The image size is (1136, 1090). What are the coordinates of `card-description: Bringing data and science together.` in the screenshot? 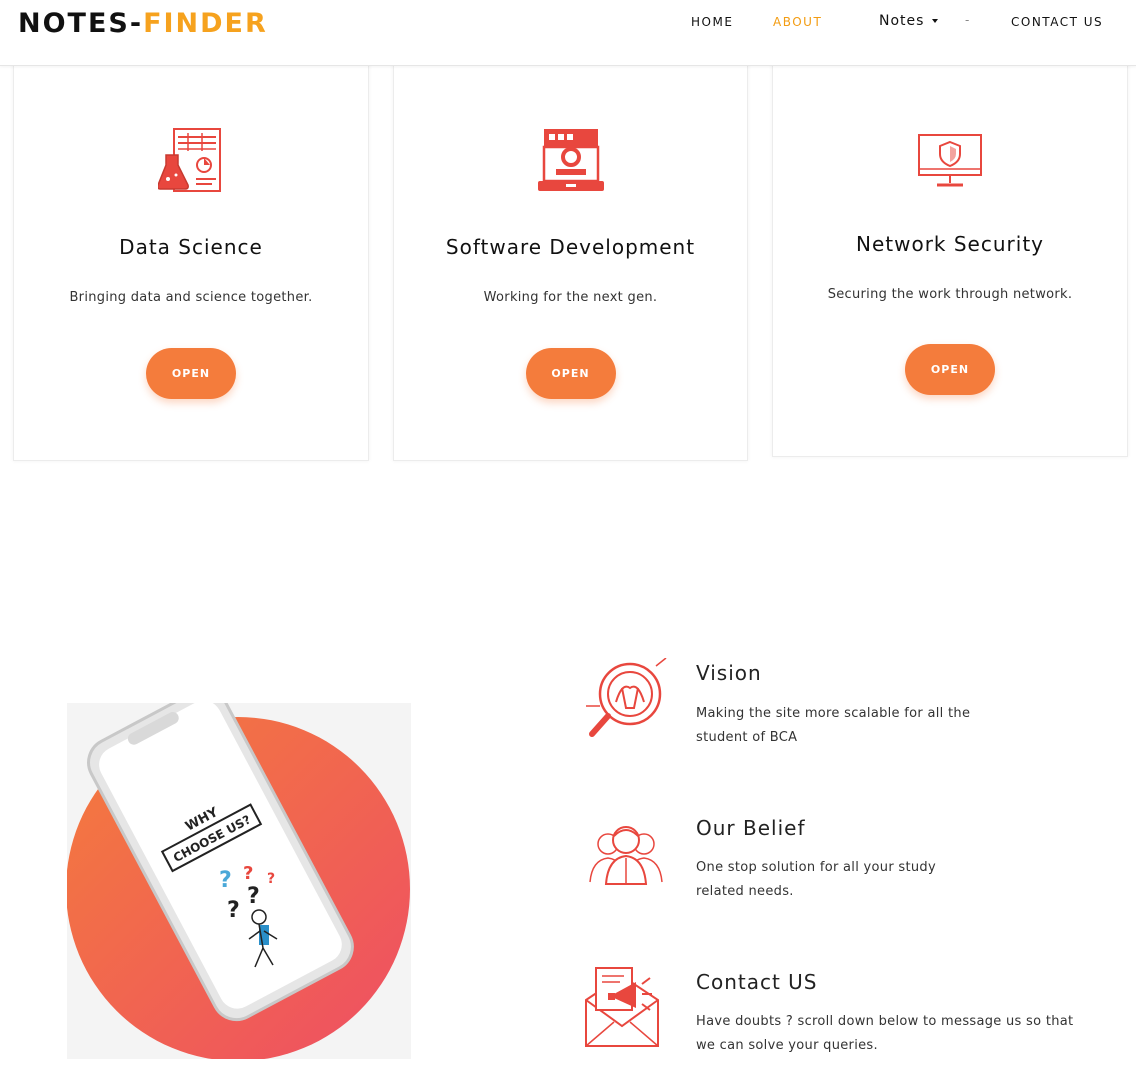 It's located at (191, 297).